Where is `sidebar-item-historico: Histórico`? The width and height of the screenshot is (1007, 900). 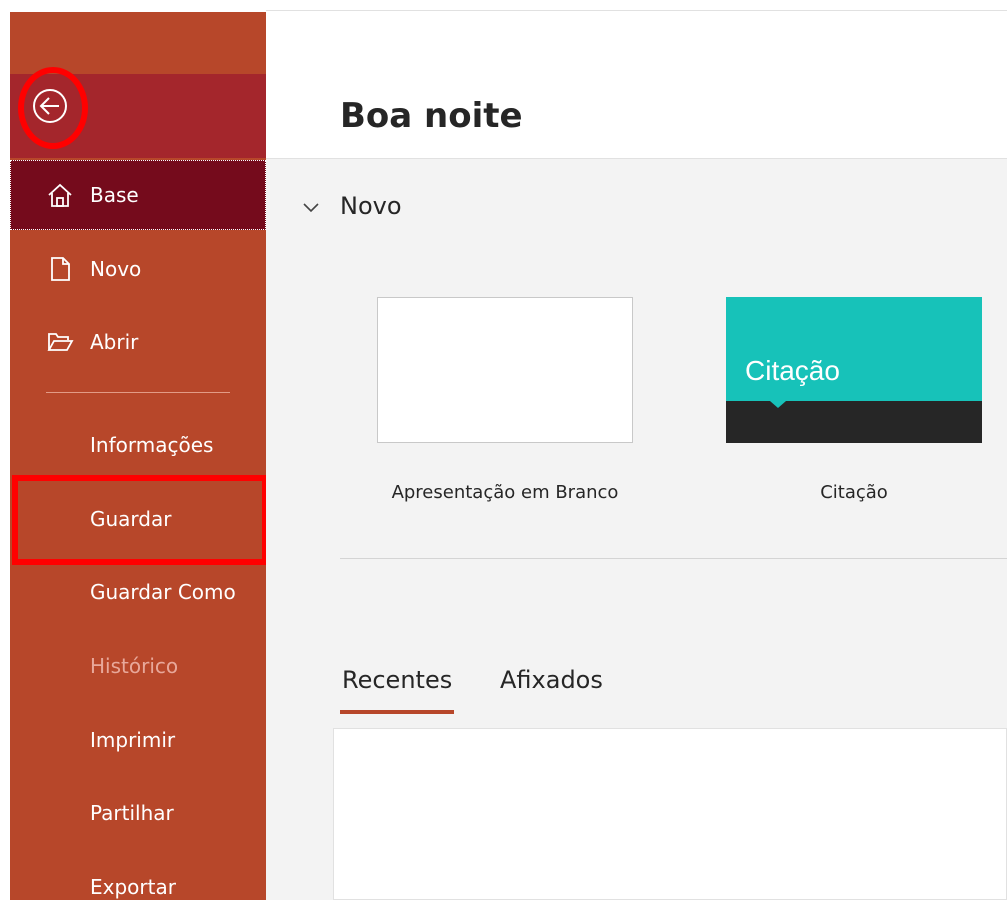 sidebar-item-historico: Histórico is located at coordinates (138, 666).